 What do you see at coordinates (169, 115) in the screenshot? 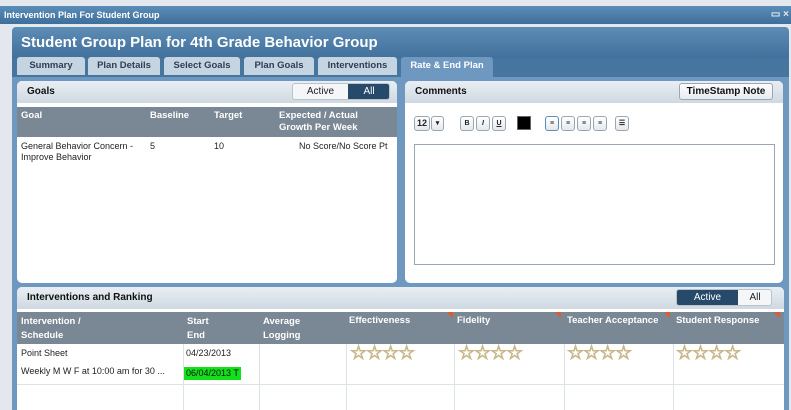
I see `col-baseline: Baseline` at bounding box center [169, 115].